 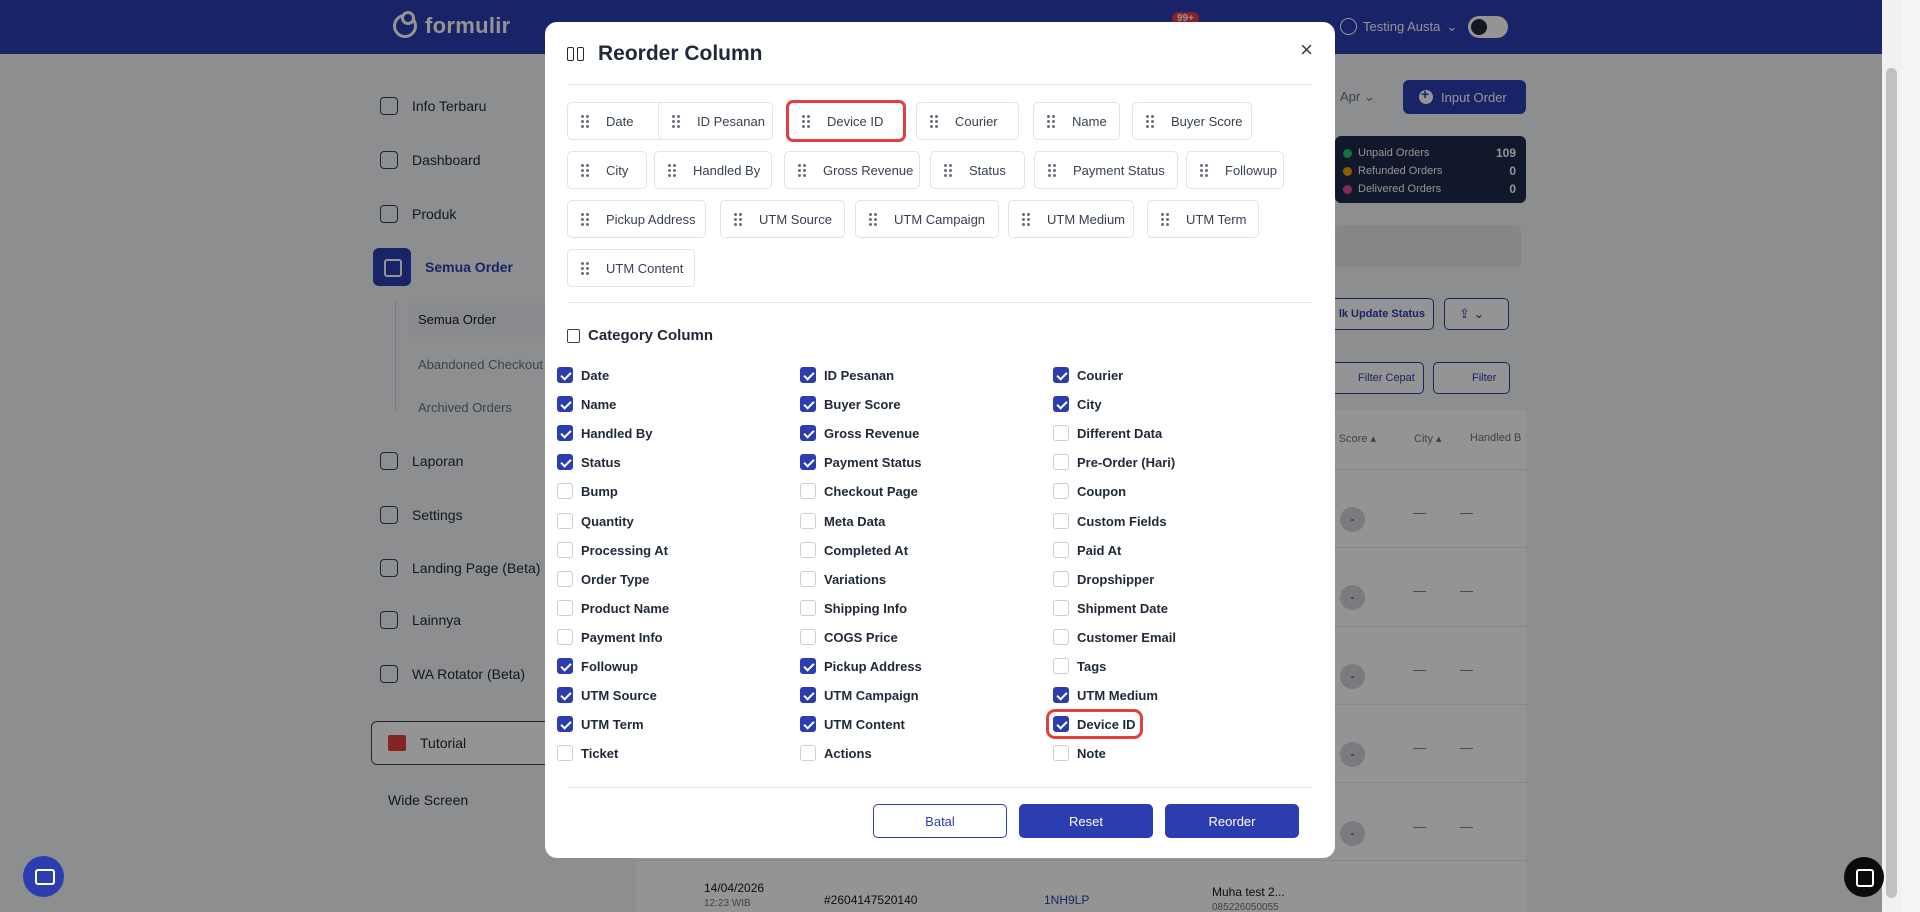 I want to click on checkbox-quantity: Quantity, so click(x=595, y=521).